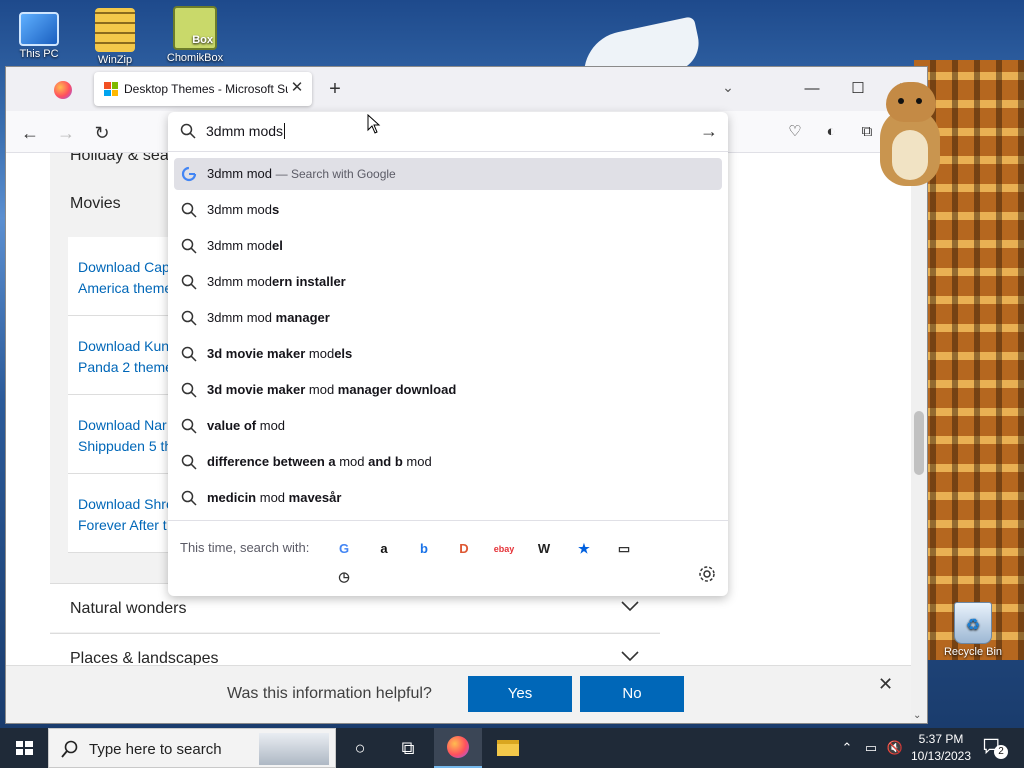  I want to click on notification-center-icon: 2, so click(995, 748).